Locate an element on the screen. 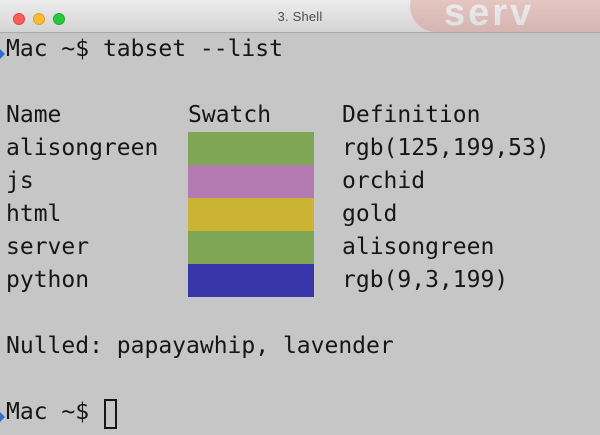 This screenshot has height=435, width=600. row-definition: rgb(9,3,199) is located at coordinates (425, 280).